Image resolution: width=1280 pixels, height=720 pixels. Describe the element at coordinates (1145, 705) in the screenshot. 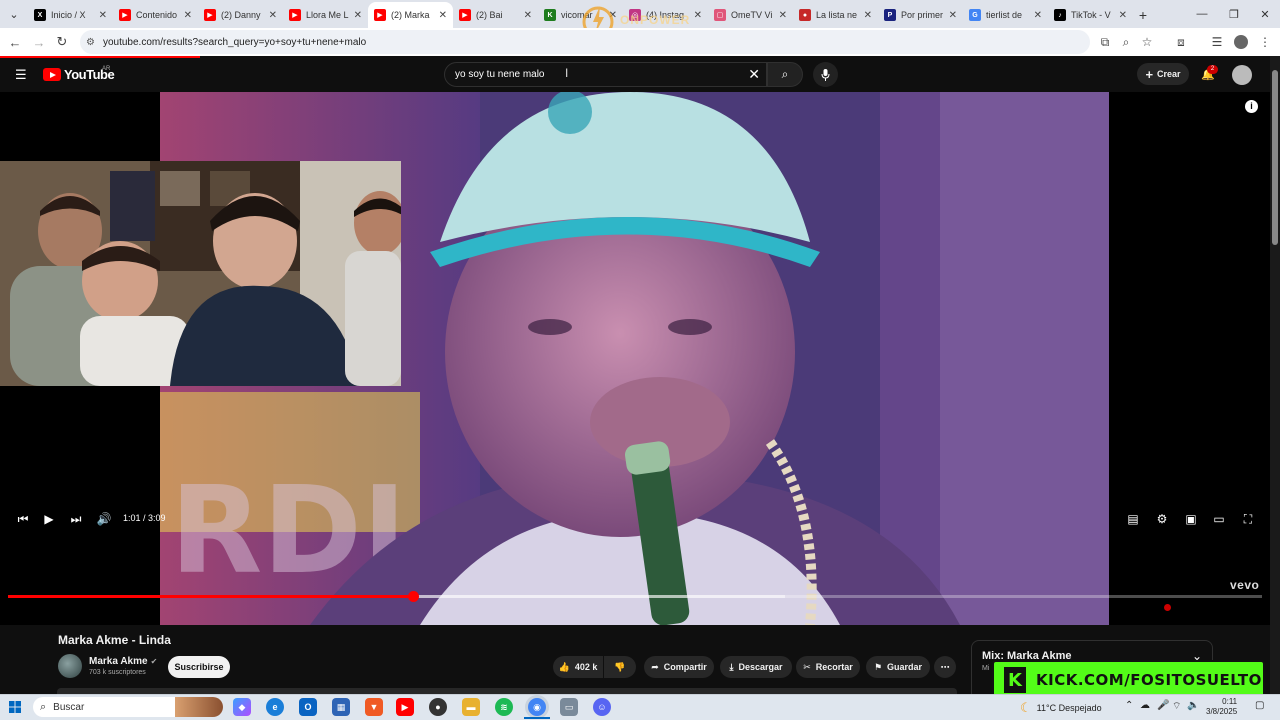

I see `cloud-icon: ☁` at that location.